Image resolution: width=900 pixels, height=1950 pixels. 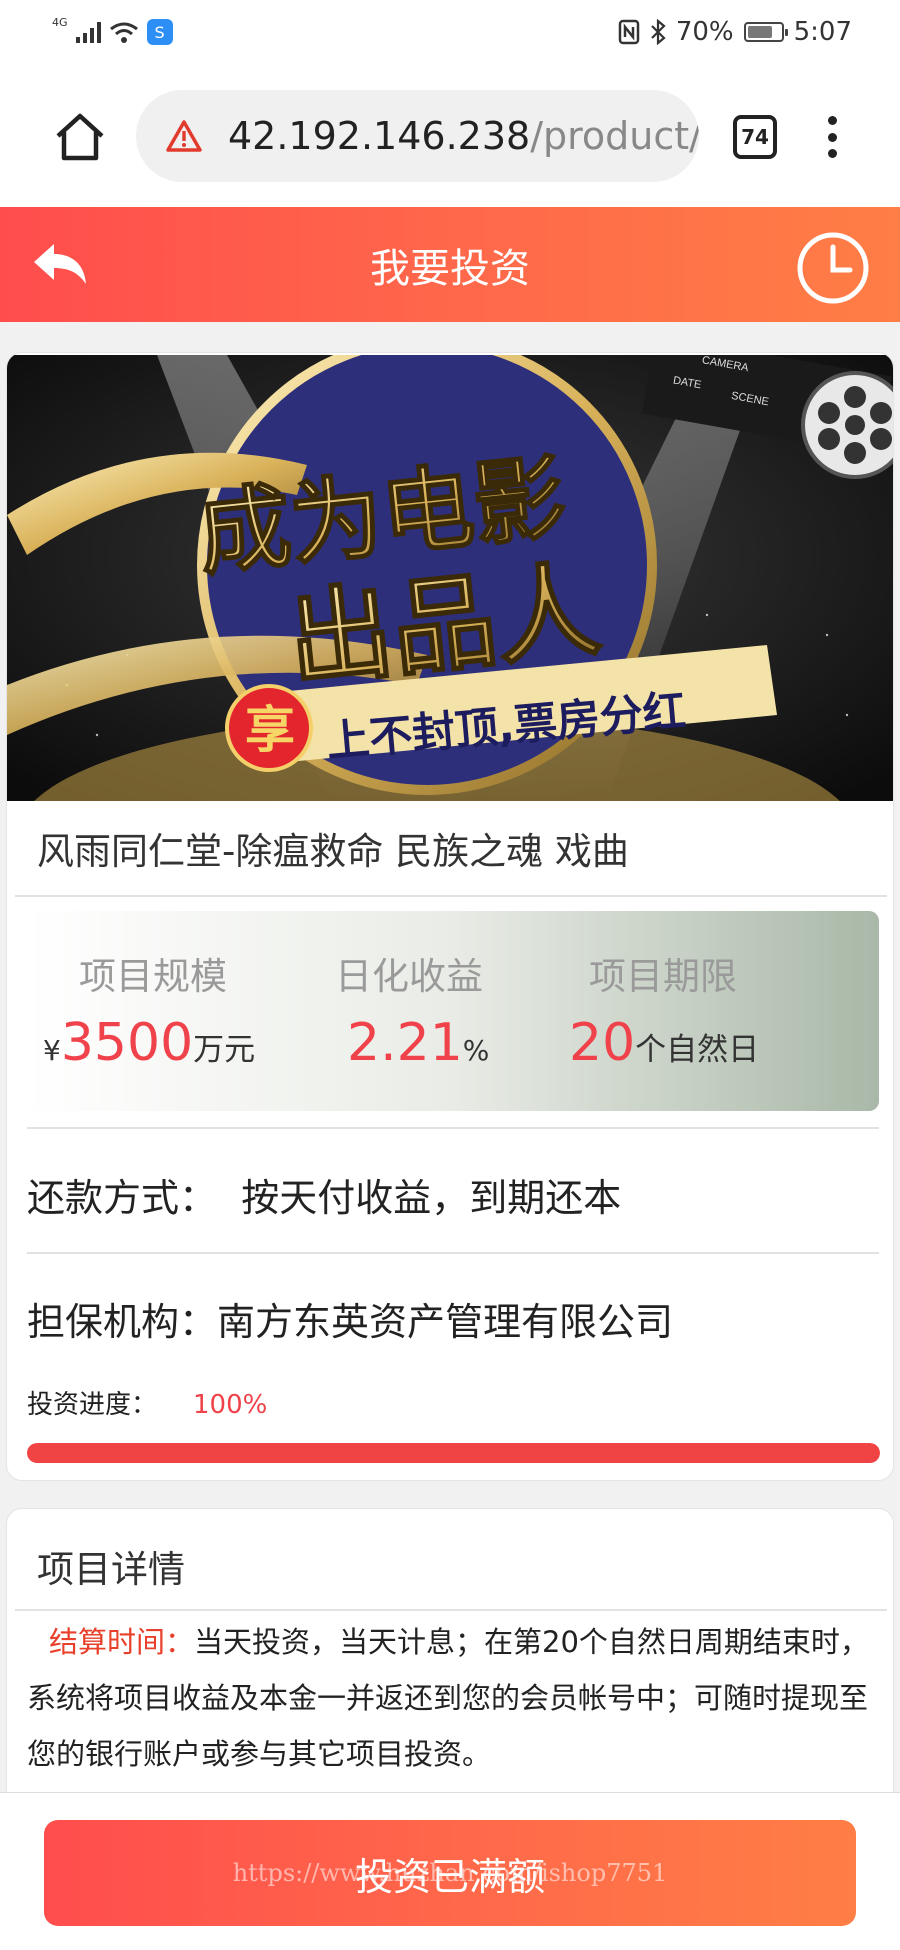 I want to click on battery-percent: 70%, so click(x=704, y=32).